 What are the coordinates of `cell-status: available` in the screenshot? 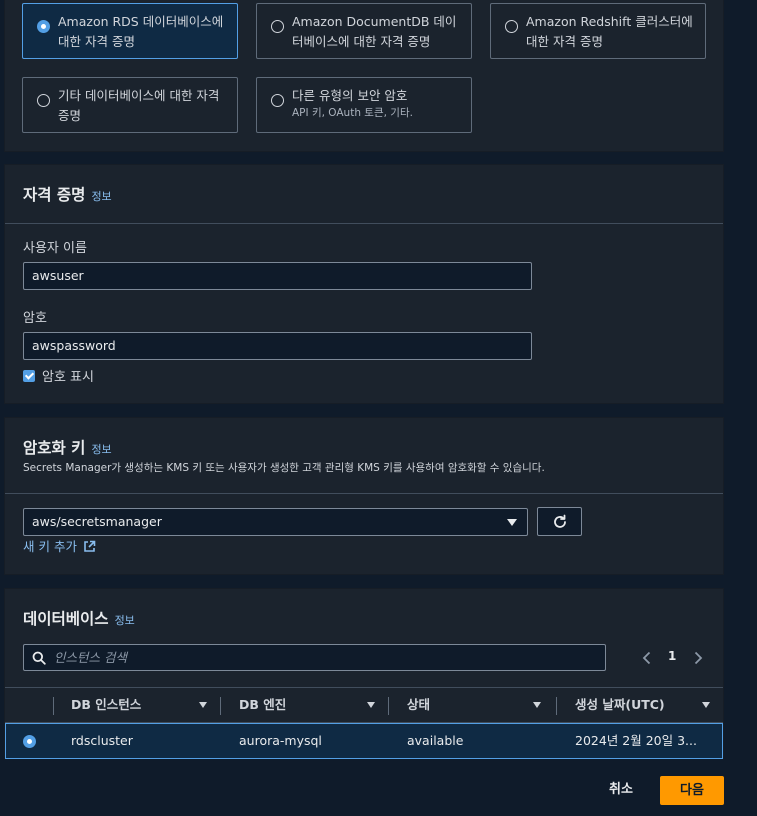 It's located at (435, 740).